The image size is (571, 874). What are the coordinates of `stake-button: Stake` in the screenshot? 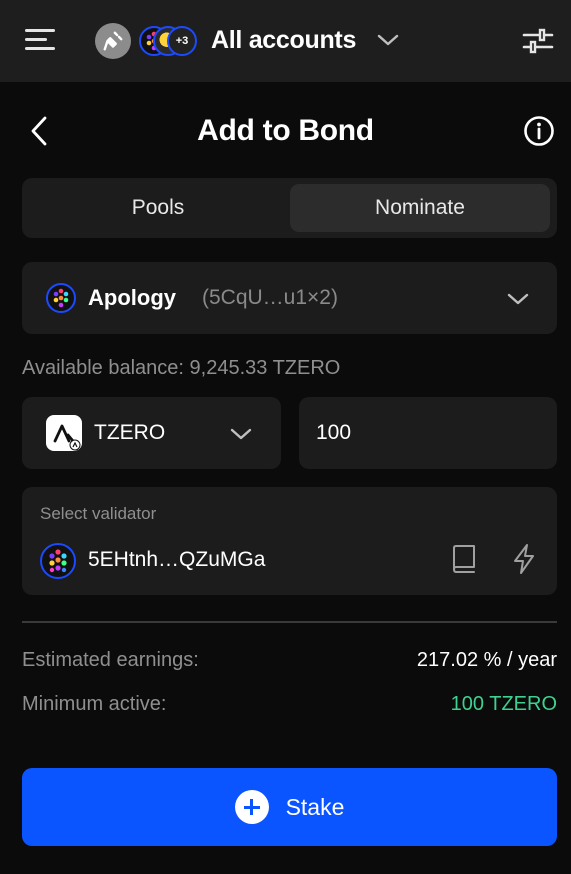 It's located at (289, 807).